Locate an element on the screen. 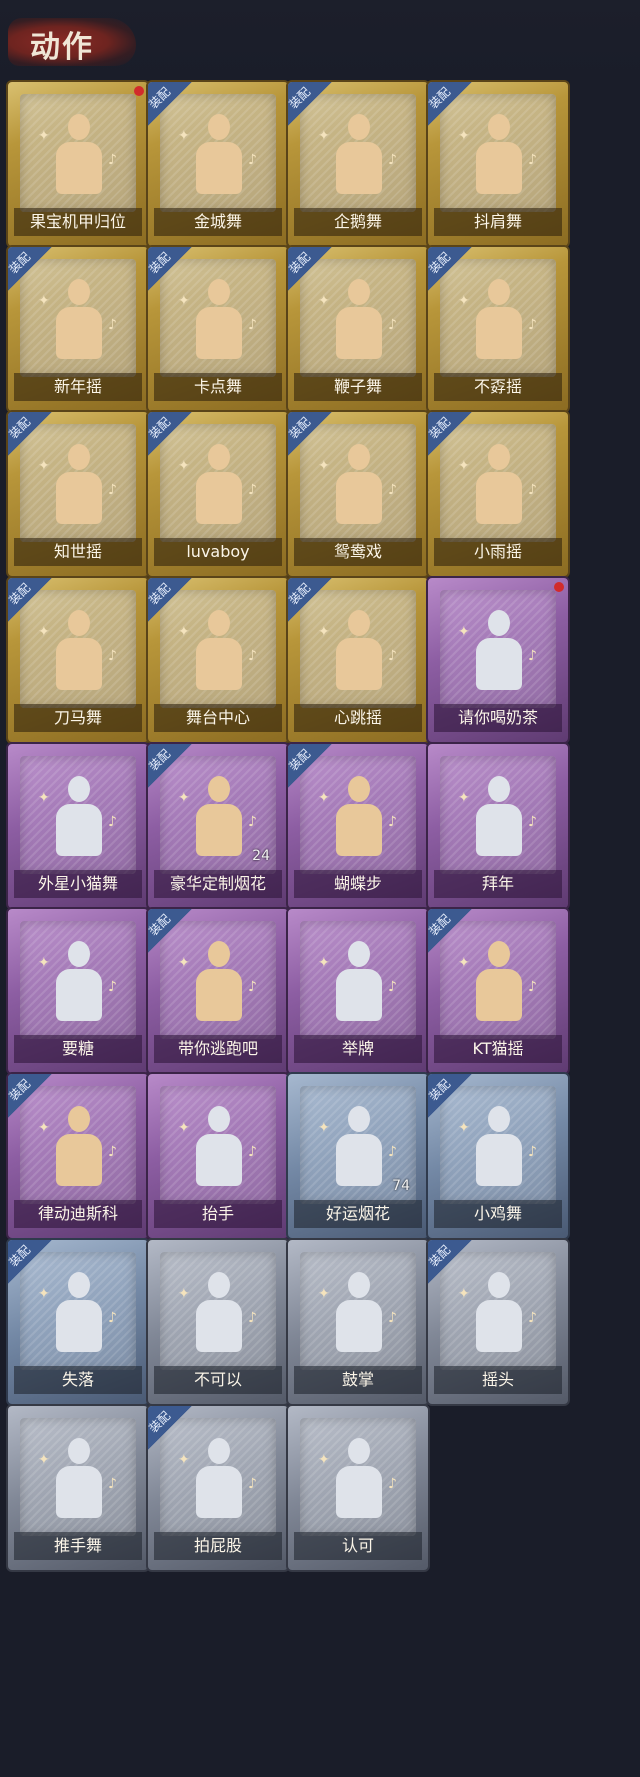  emote-card: ✦ ♪ 小鸡舞 装配 is located at coordinates (498, 1156).